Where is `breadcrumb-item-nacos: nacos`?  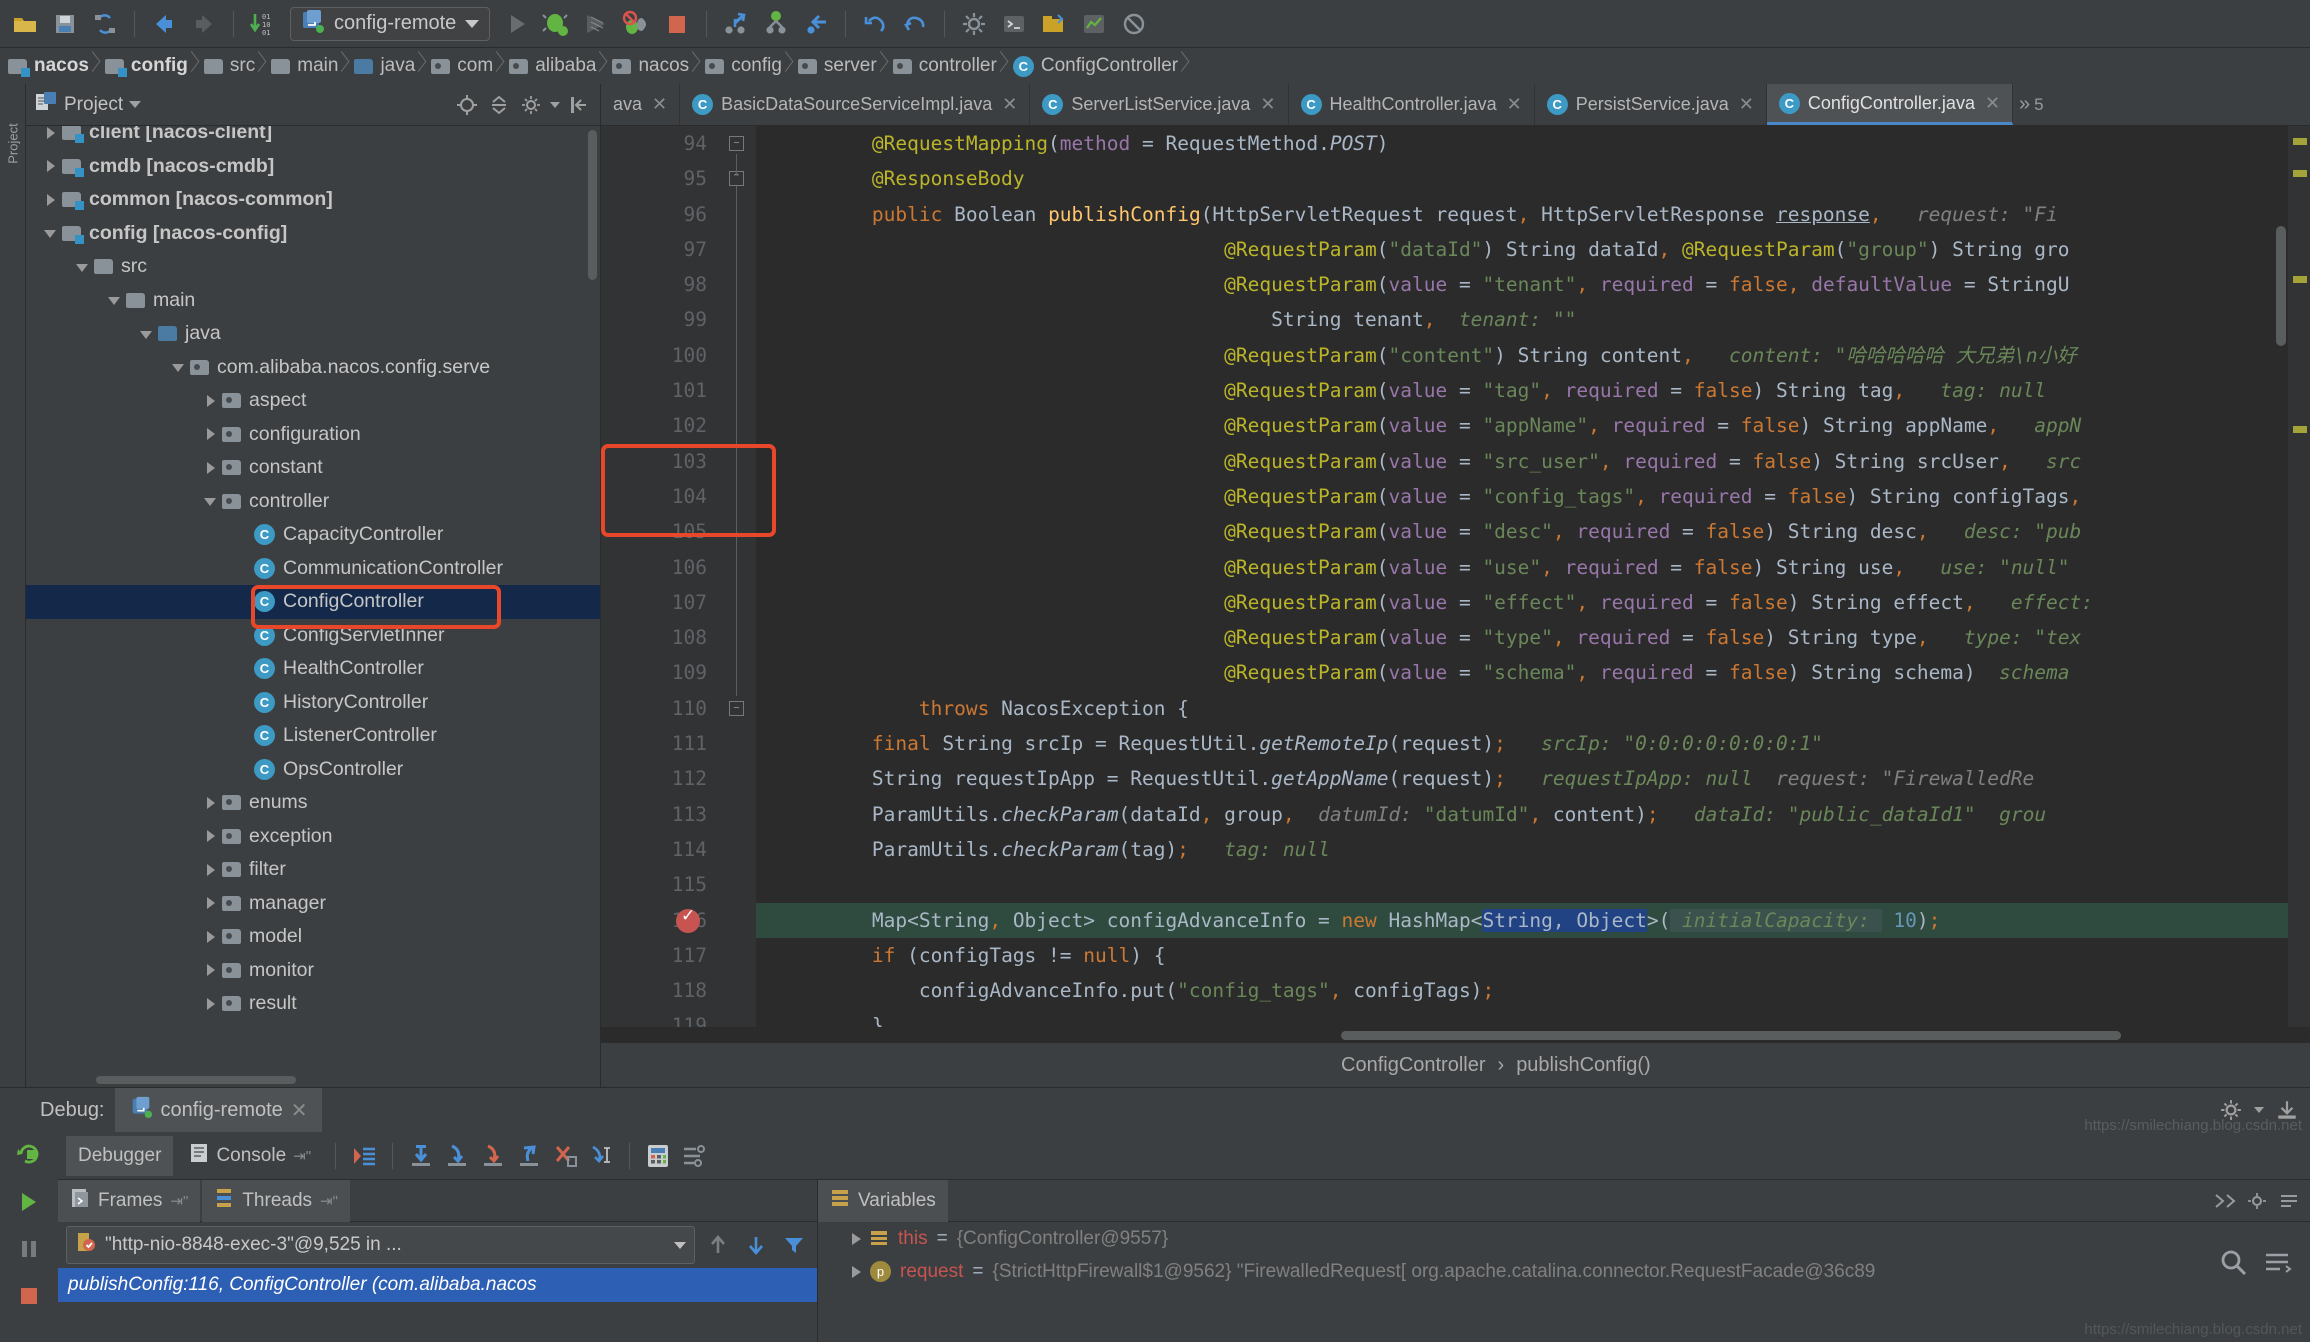
breadcrumb-item-nacos: nacos is located at coordinates (50, 66).